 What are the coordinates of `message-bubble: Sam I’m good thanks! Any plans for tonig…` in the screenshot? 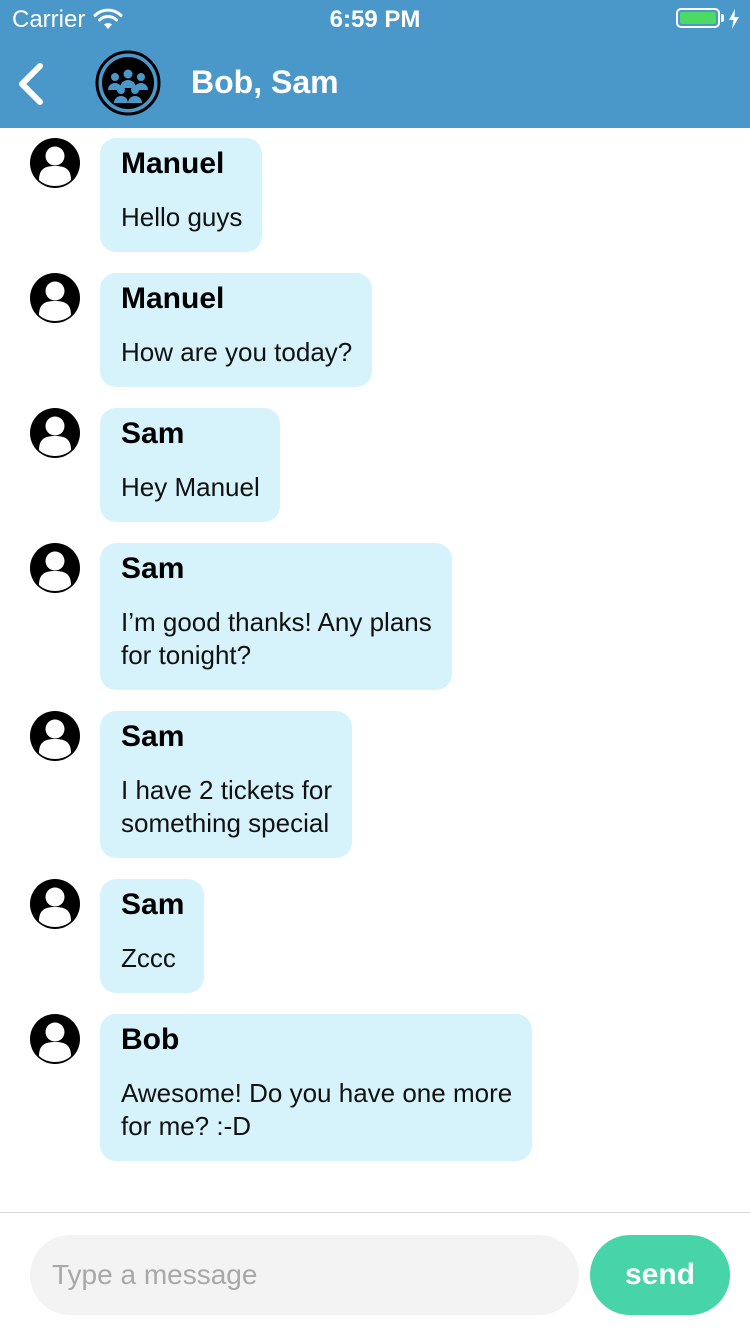 It's located at (276, 616).